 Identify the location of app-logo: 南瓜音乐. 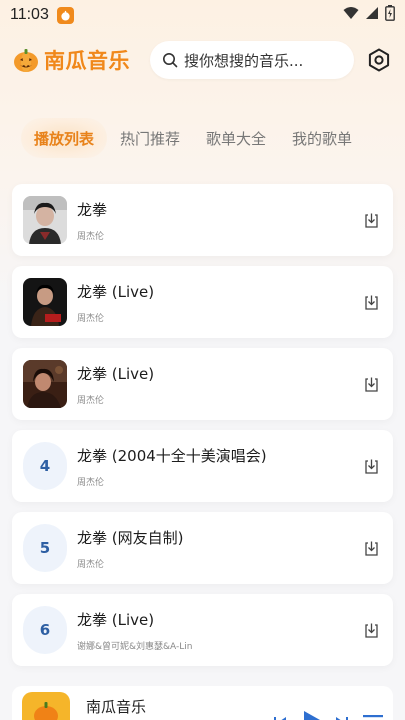
(71, 60).